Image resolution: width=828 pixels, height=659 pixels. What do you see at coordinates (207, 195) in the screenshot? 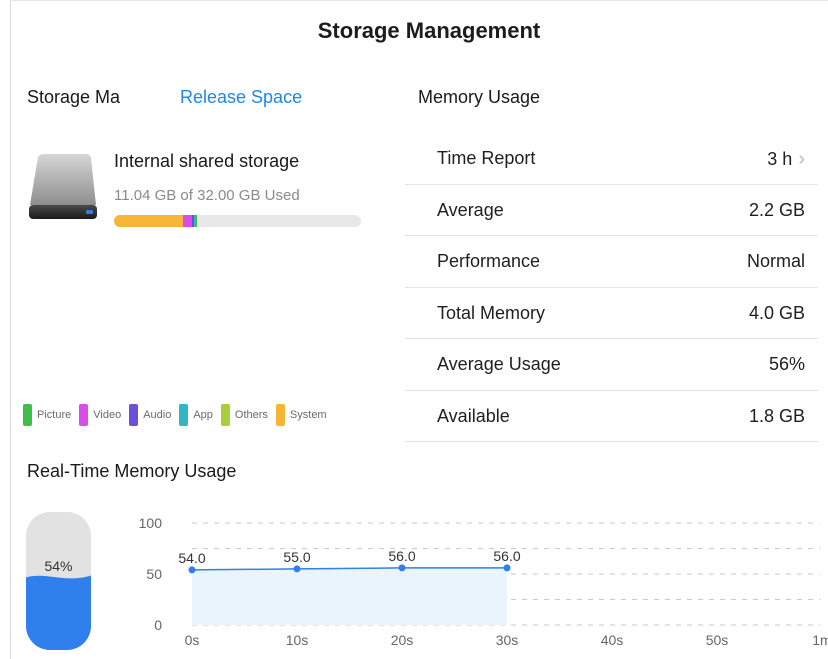
I see `storage-usage-text: 11.04 GB of 32.00 GB Used` at bounding box center [207, 195].